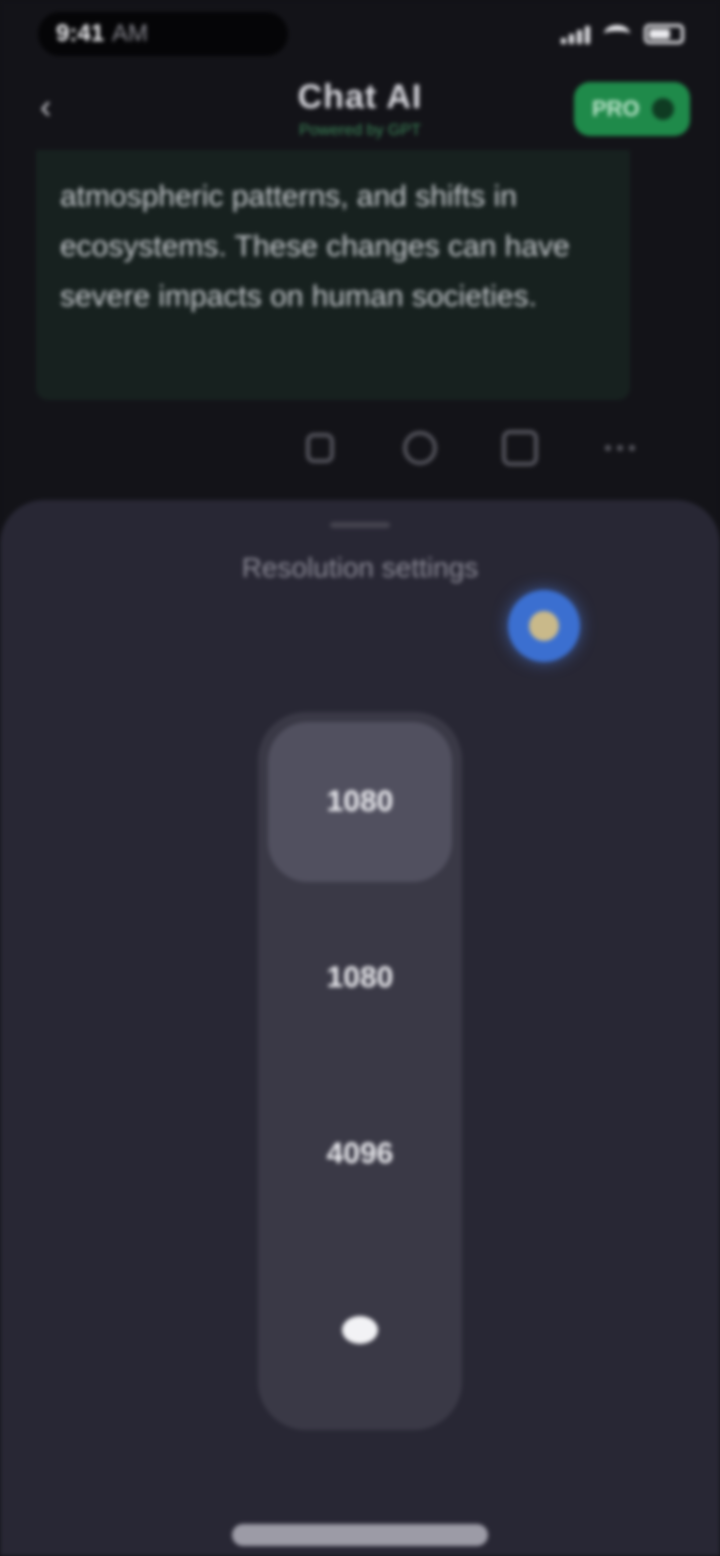 This screenshot has width=720, height=1556. Describe the element at coordinates (163, 34) in the screenshot. I see `status-time-pill: 9:41 AM` at that location.